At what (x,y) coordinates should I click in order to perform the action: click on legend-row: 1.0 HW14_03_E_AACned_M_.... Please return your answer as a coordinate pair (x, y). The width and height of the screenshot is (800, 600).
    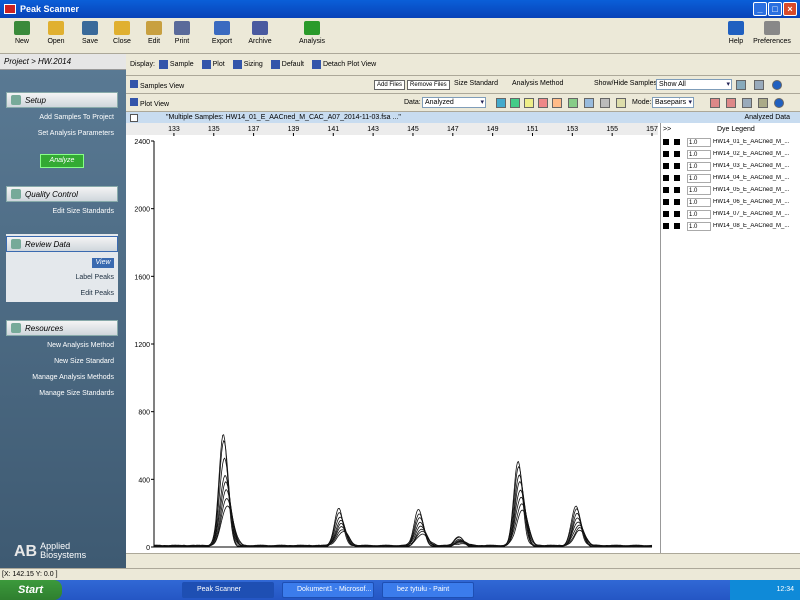
    Looking at the image, I should click on (730, 166).